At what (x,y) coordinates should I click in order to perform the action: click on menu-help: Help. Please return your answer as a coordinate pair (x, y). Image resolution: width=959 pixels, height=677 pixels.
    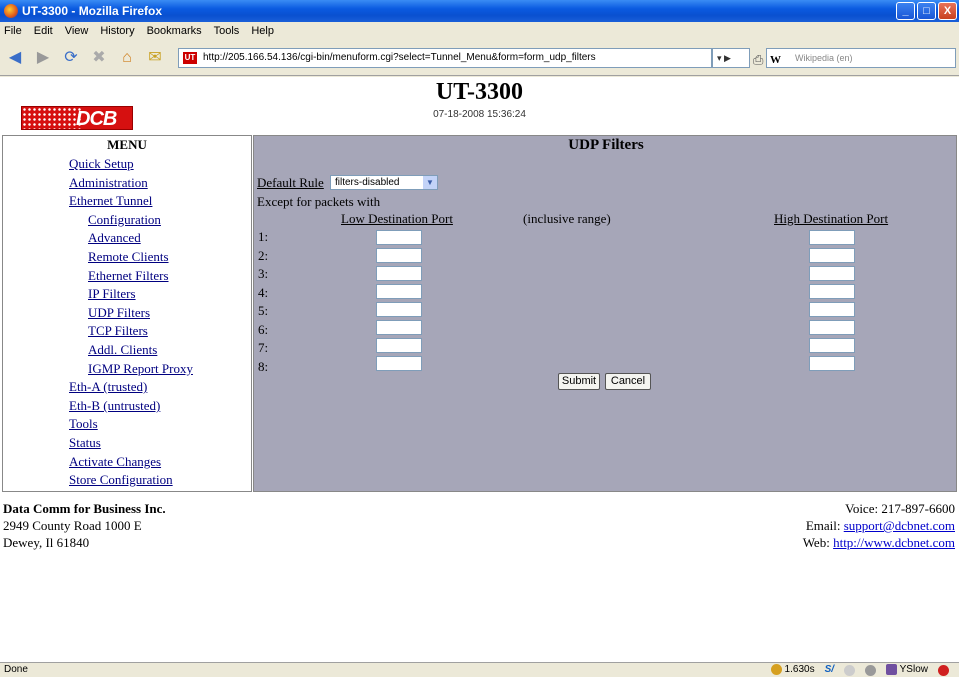
    Looking at the image, I should click on (262, 31).